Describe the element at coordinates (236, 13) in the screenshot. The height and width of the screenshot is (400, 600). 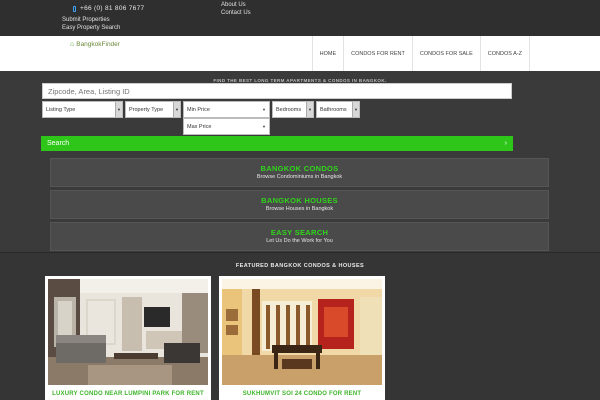
I see `contact-us-link: Contact Us` at that location.